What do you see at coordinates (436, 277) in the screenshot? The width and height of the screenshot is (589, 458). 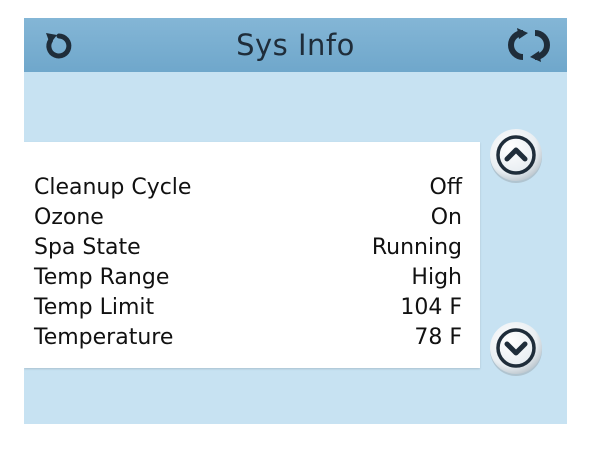 I see `info-value: High` at bounding box center [436, 277].